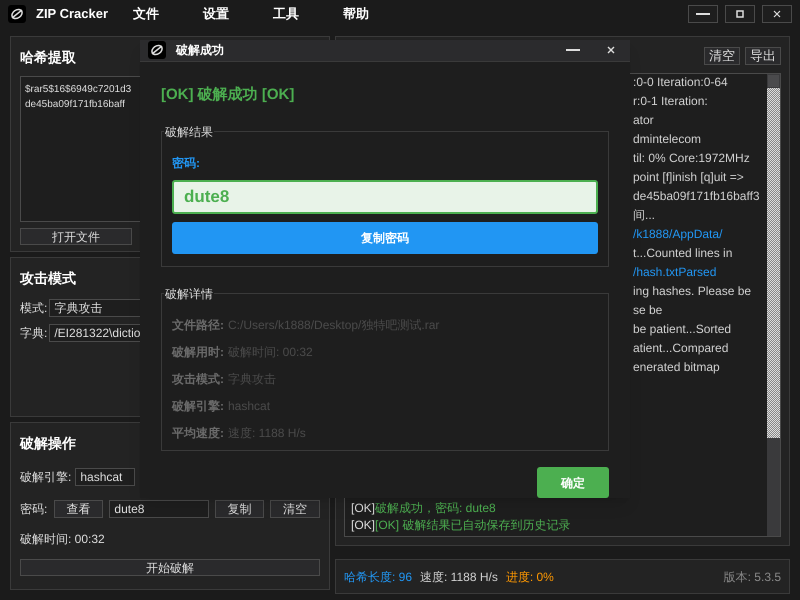  What do you see at coordinates (159, 509) in the screenshot?
I see `password-field: dute8` at bounding box center [159, 509].